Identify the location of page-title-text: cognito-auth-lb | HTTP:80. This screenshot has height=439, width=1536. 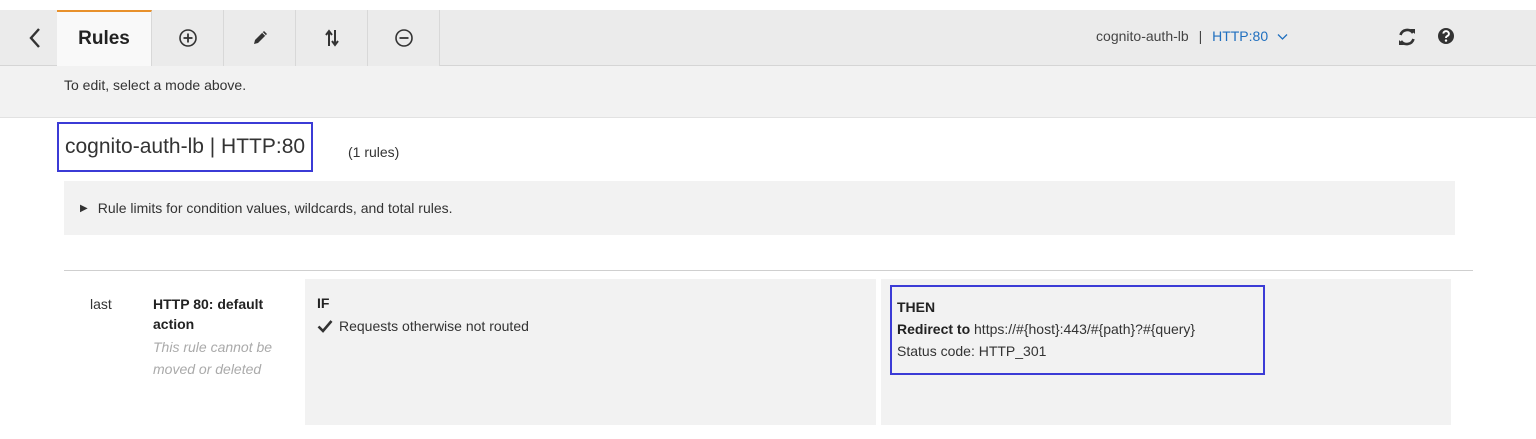
(185, 146).